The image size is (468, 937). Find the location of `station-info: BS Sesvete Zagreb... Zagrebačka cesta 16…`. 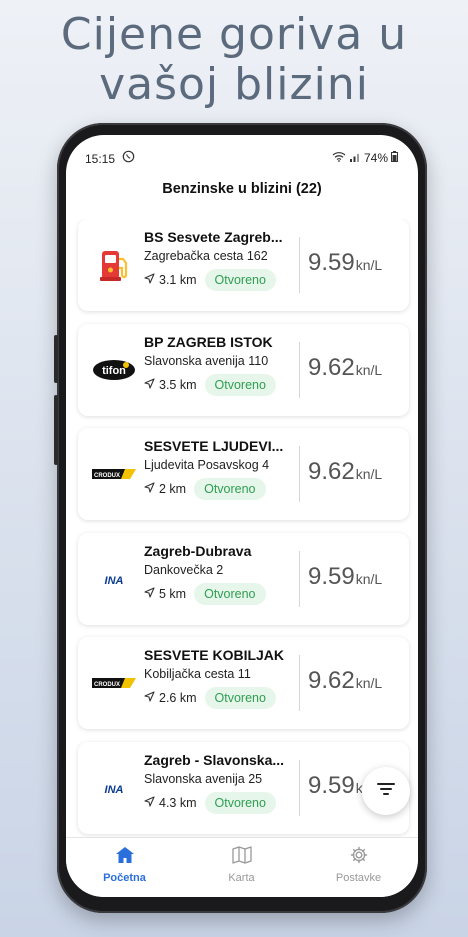

station-info: BS Sesvete Zagreb... Zagrebačka cesta 16… is located at coordinates (224, 260).